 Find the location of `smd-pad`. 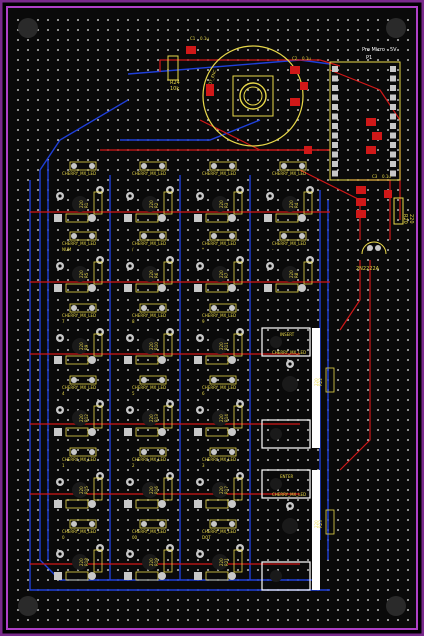

smd-pad is located at coordinates (371, 150).